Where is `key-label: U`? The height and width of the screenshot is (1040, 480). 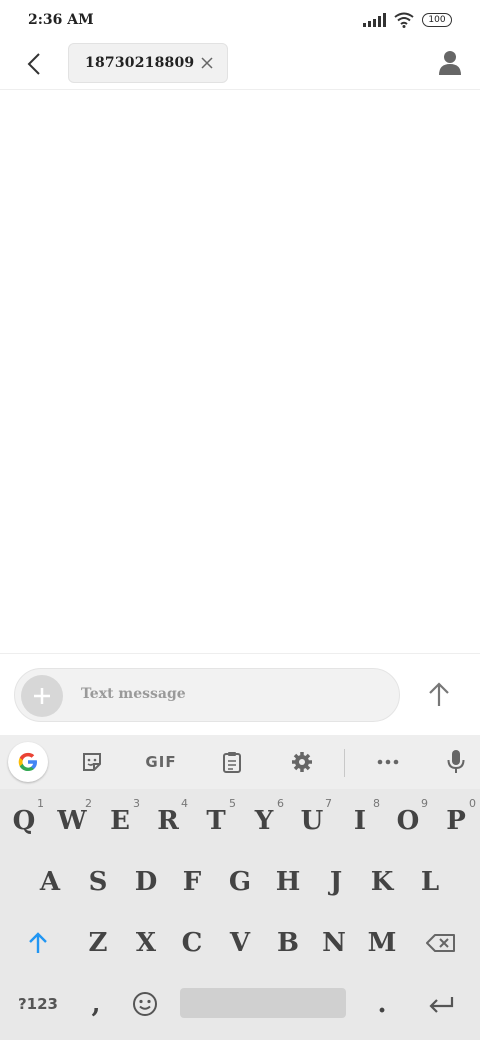 key-label: U is located at coordinates (312, 821).